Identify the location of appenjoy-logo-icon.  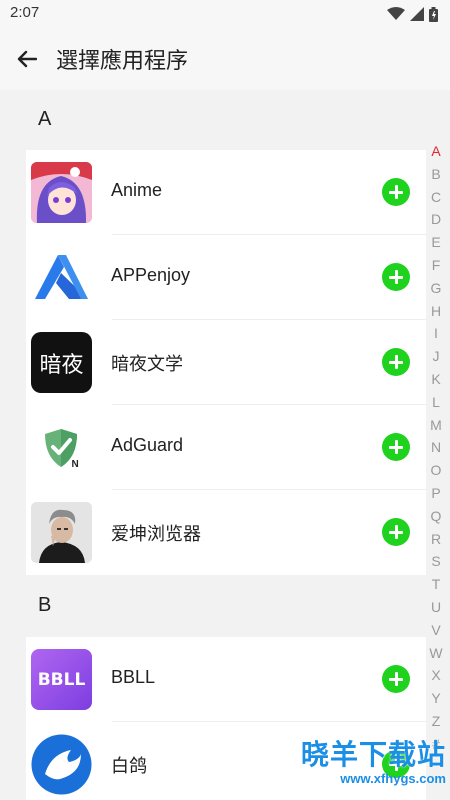
(61, 277).